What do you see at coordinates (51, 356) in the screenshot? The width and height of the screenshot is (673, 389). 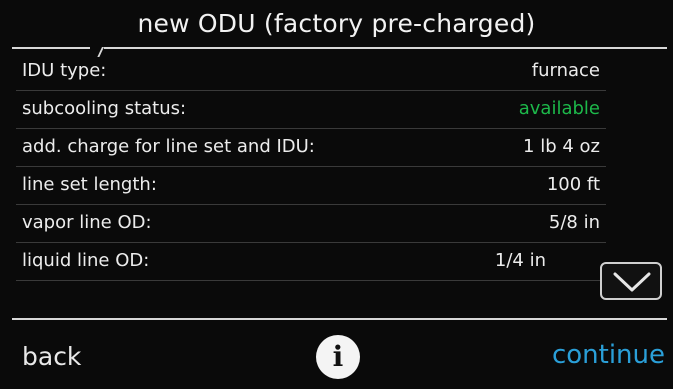 I see `back-button: back` at bounding box center [51, 356].